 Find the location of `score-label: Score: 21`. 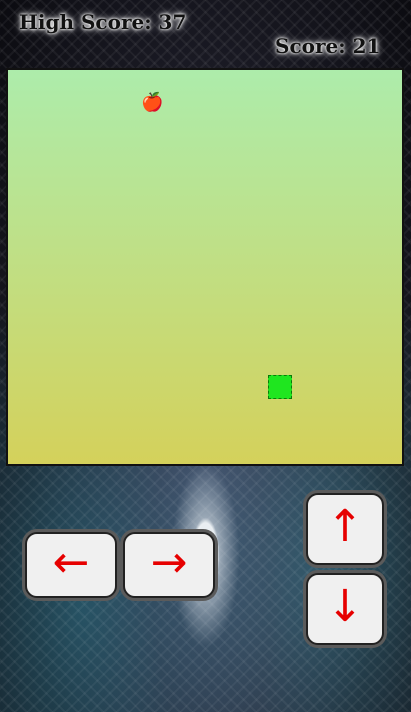

score-label: Score: 21 is located at coordinates (328, 46).